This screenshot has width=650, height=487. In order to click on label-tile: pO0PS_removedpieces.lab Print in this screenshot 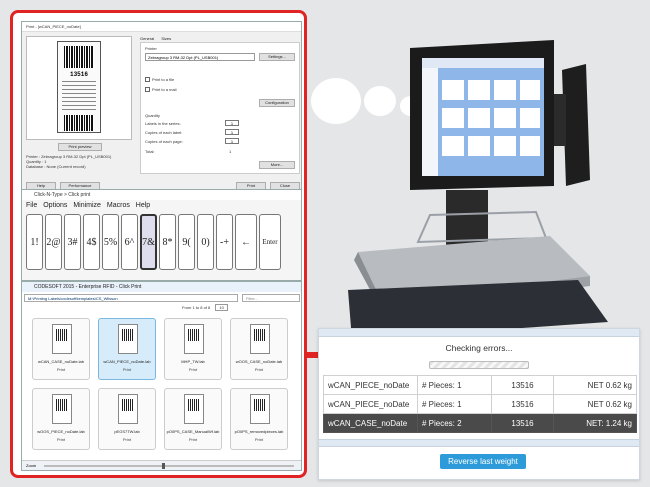, I will do `click(259, 419)`.